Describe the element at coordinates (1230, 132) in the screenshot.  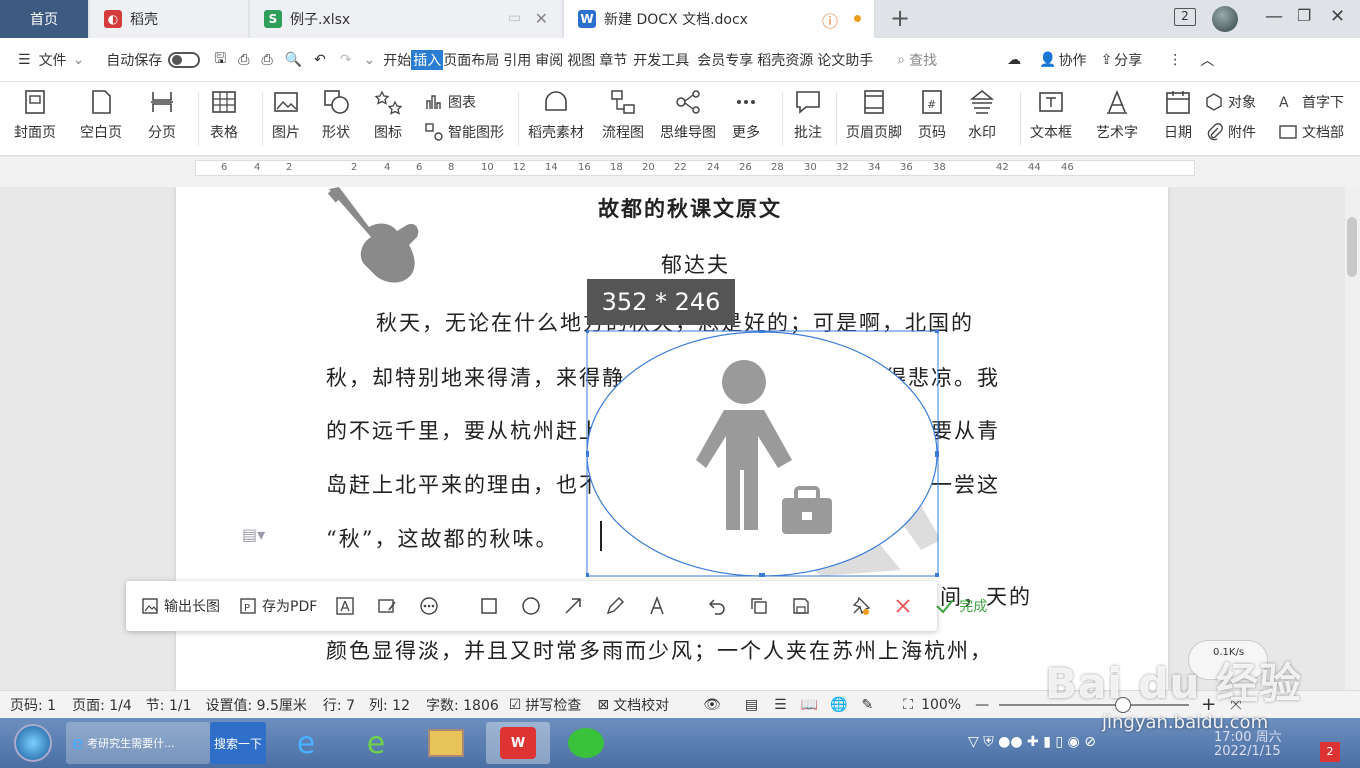
I see `attachment-button: 附件` at that location.